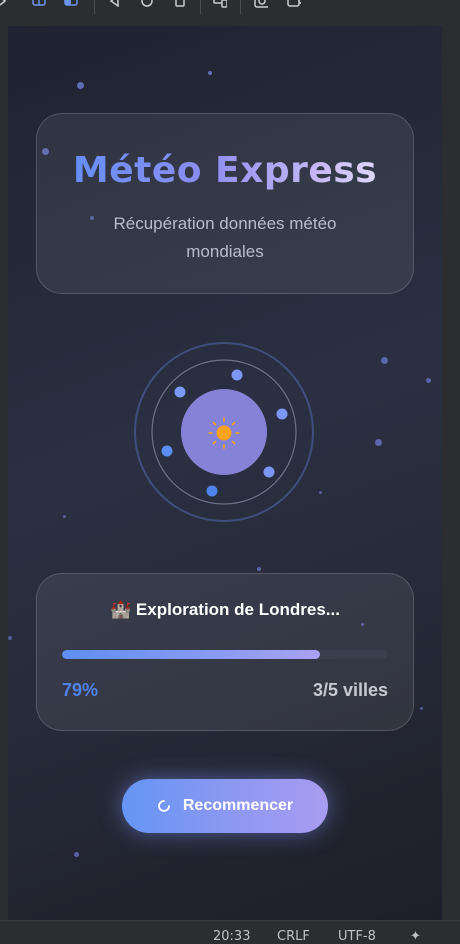  What do you see at coordinates (261, 4) in the screenshot?
I see `camera-icon` at bounding box center [261, 4].